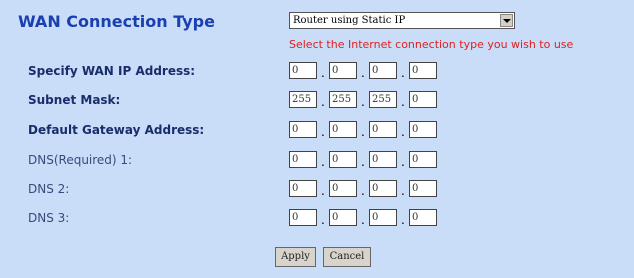 This screenshot has width=634, height=278. What do you see at coordinates (74, 100) in the screenshot?
I see `subnet-mask-label: Subnet Mask:` at bounding box center [74, 100].